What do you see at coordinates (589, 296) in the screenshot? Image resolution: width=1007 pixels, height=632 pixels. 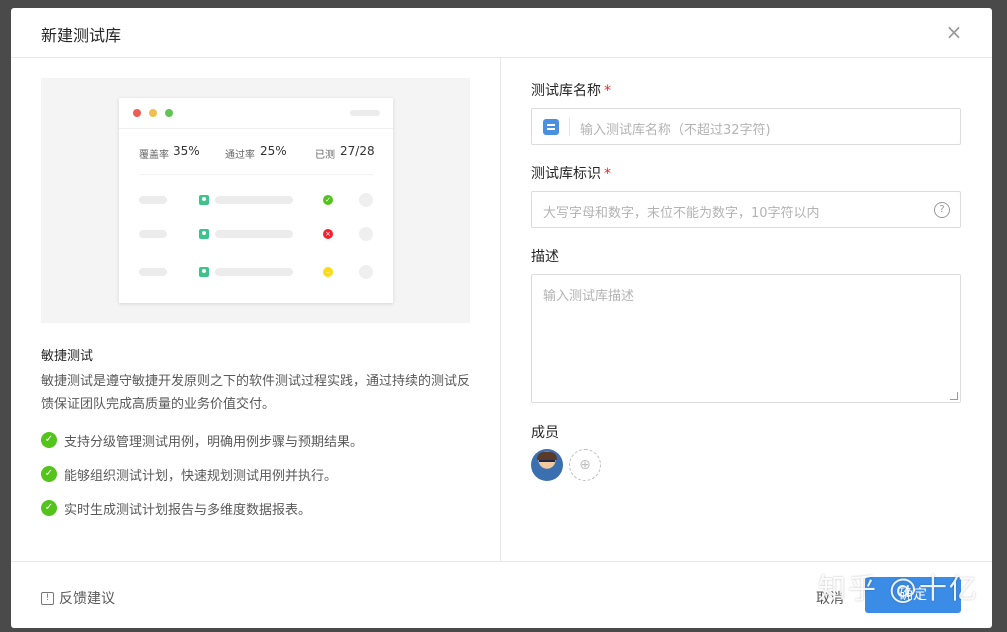 I see `description-placeholder: 输入测试库描述` at bounding box center [589, 296].